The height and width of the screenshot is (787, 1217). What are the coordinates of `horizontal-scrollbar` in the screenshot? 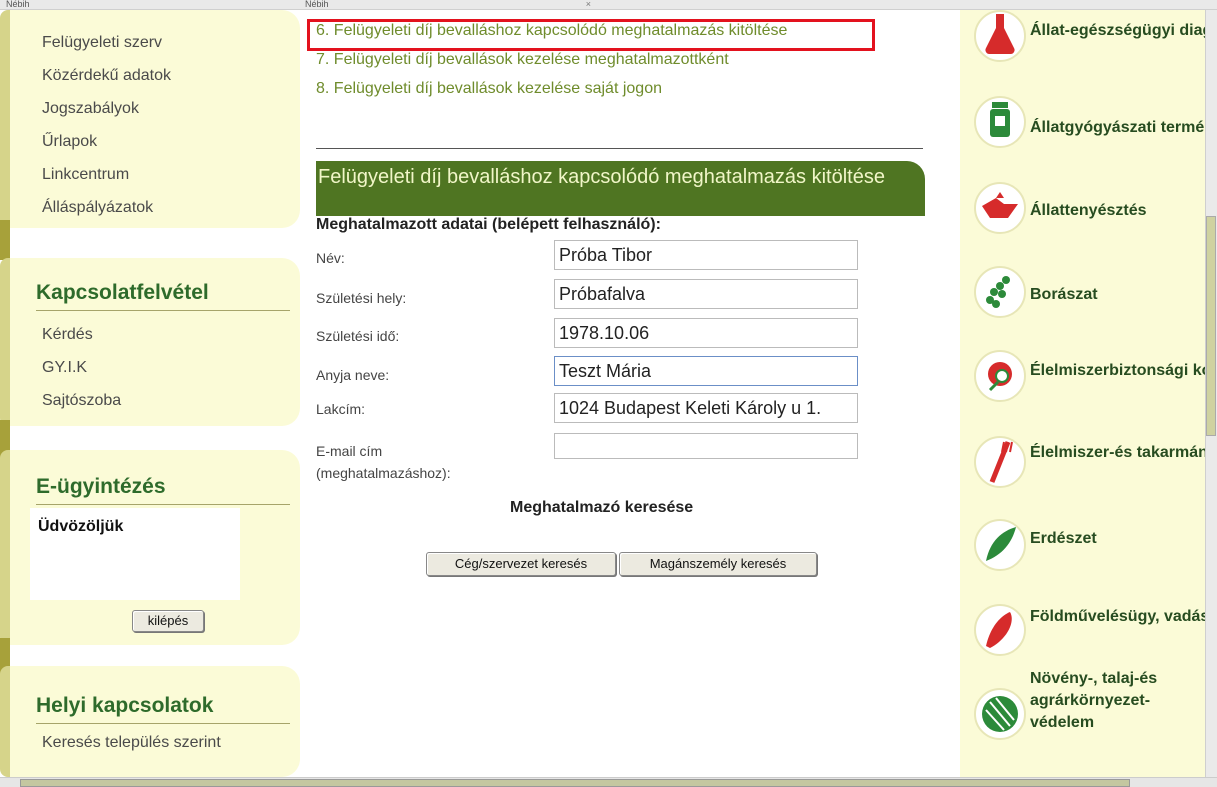 It's located at (608, 782).